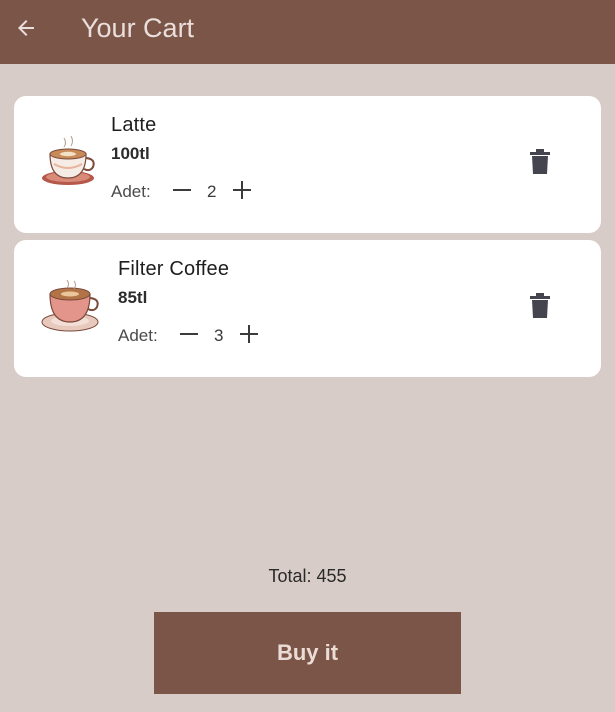 The width and height of the screenshot is (615, 712). I want to click on quantity-stepper: Adet: 2, so click(183, 192).